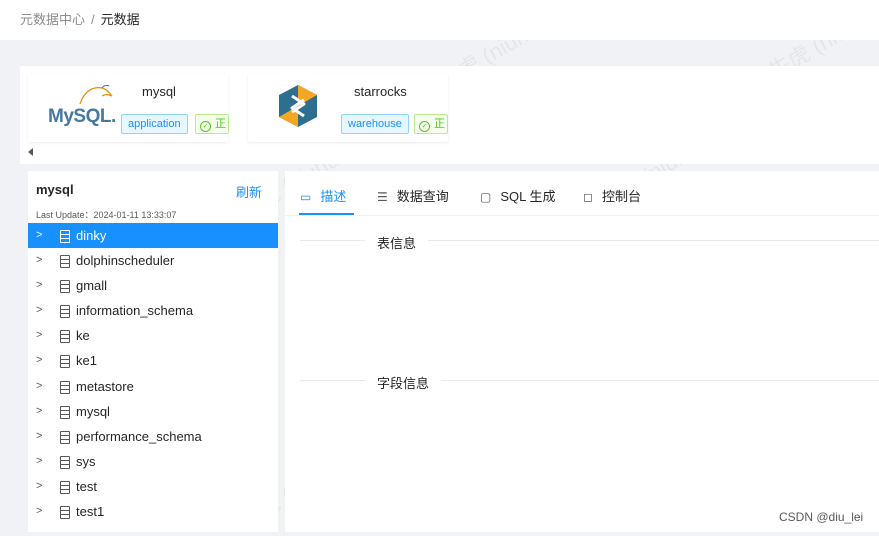 Image resolution: width=879 pixels, height=536 pixels. Describe the element at coordinates (125, 261) in the screenshot. I see `database-name: dolphinscheduler` at that location.